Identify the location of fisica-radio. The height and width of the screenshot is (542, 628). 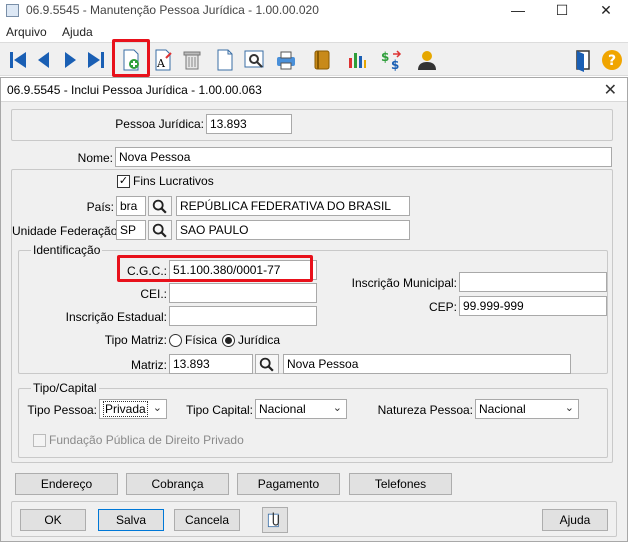
(175, 340).